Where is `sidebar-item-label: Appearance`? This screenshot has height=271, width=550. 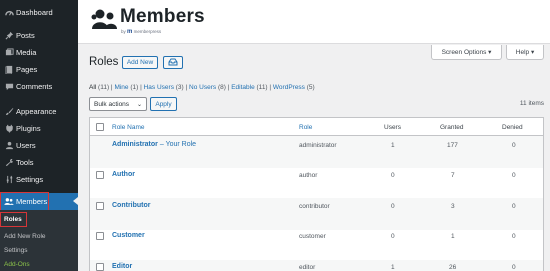 sidebar-item-label: Appearance is located at coordinates (36, 111).